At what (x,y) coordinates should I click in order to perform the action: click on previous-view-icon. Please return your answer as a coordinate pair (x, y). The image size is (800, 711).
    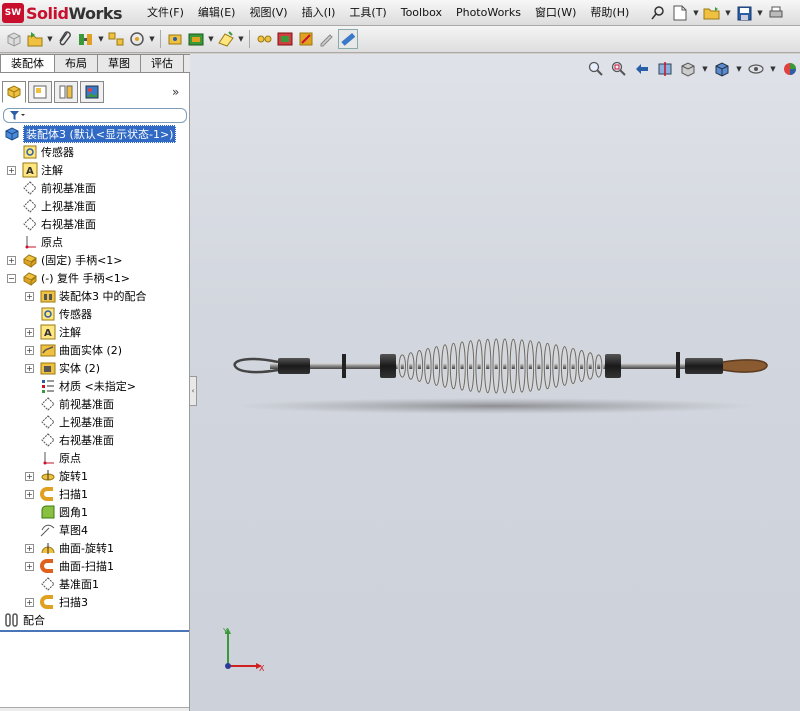
    Looking at the image, I should click on (642, 69).